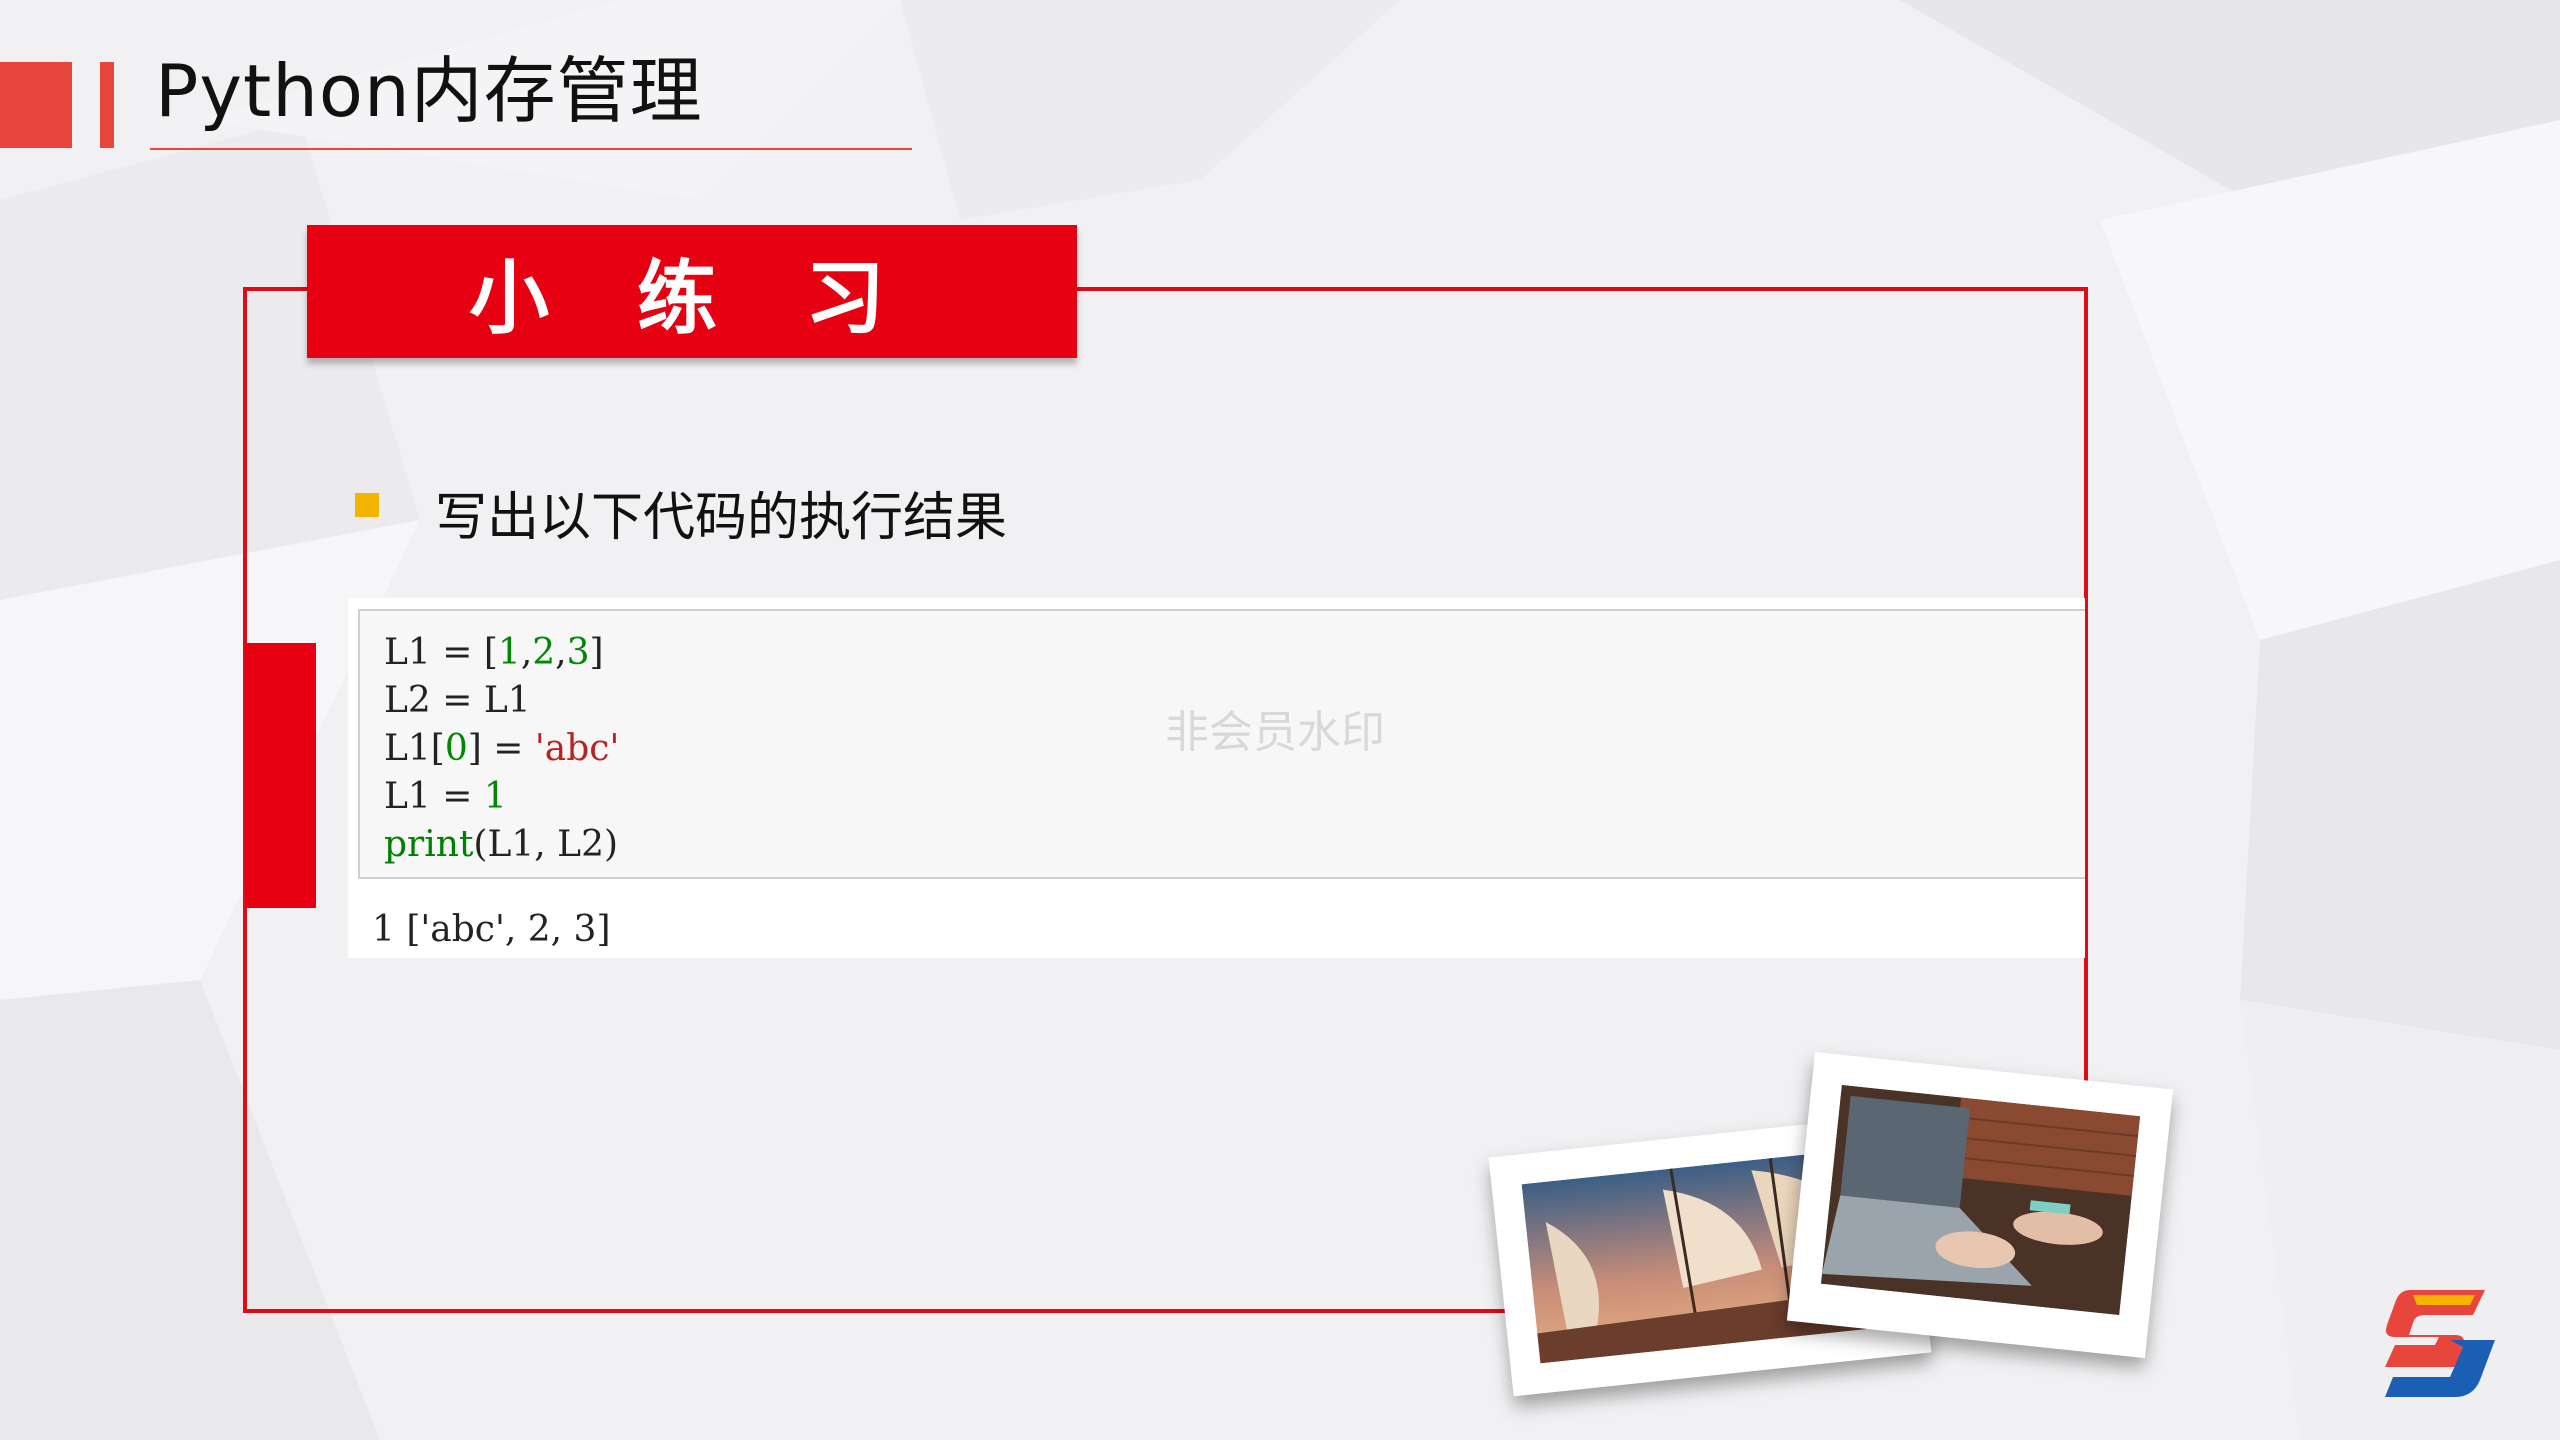 This screenshot has width=2560, height=1440. I want to click on exercise-banner: 小 练 习, so click(692, 291).